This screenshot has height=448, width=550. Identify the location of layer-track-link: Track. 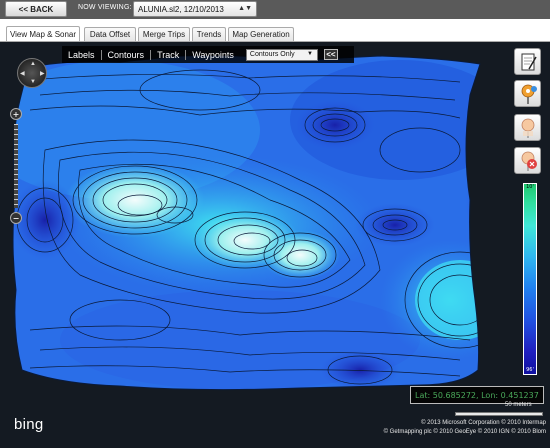
(168, 55).